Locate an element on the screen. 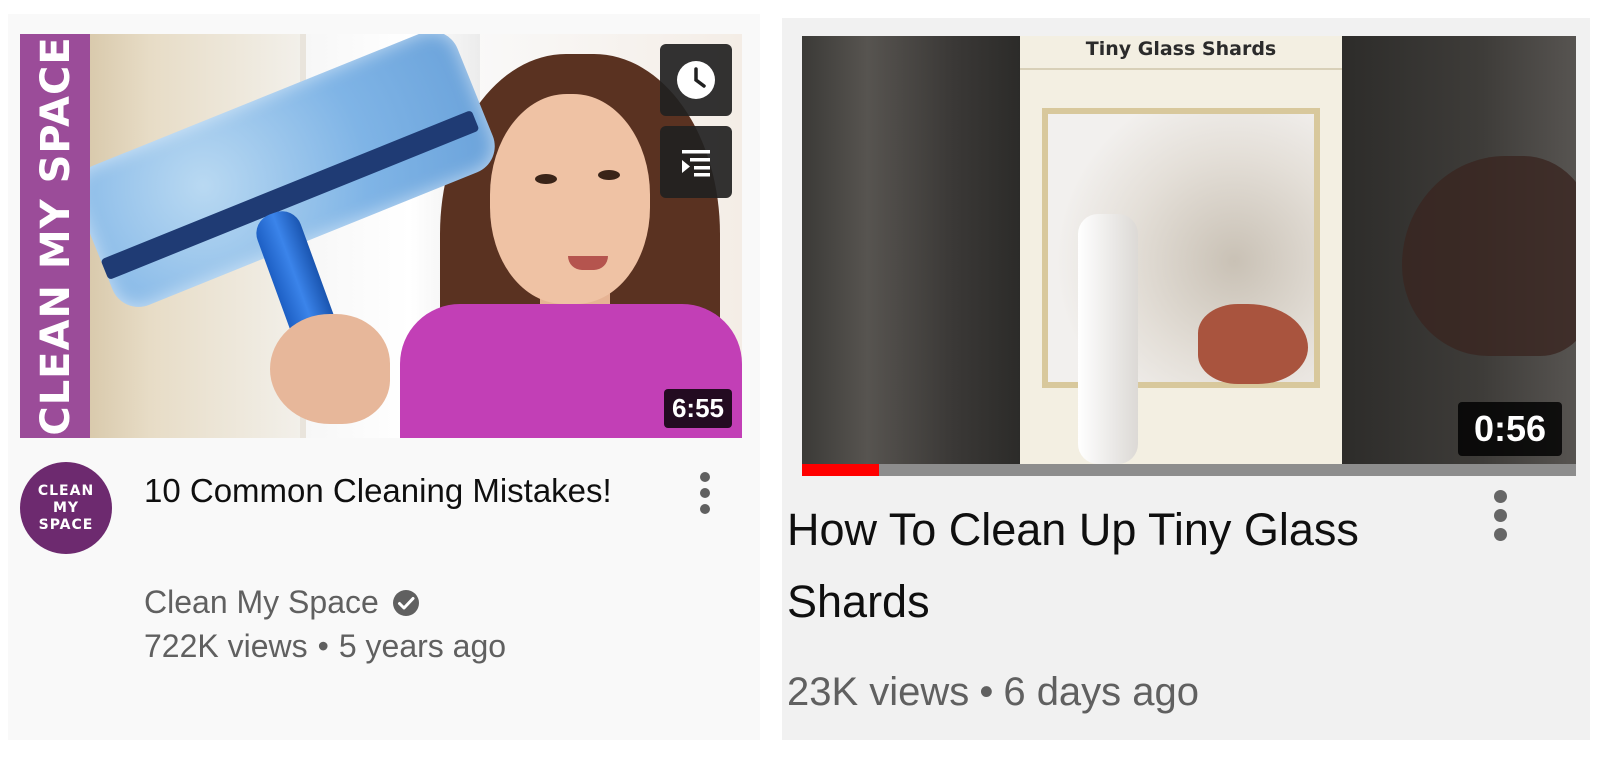 The image size is (1600, 761). video-title: How To Clean Up Tiny Glass Shards is located at coordinates (1137, 566).